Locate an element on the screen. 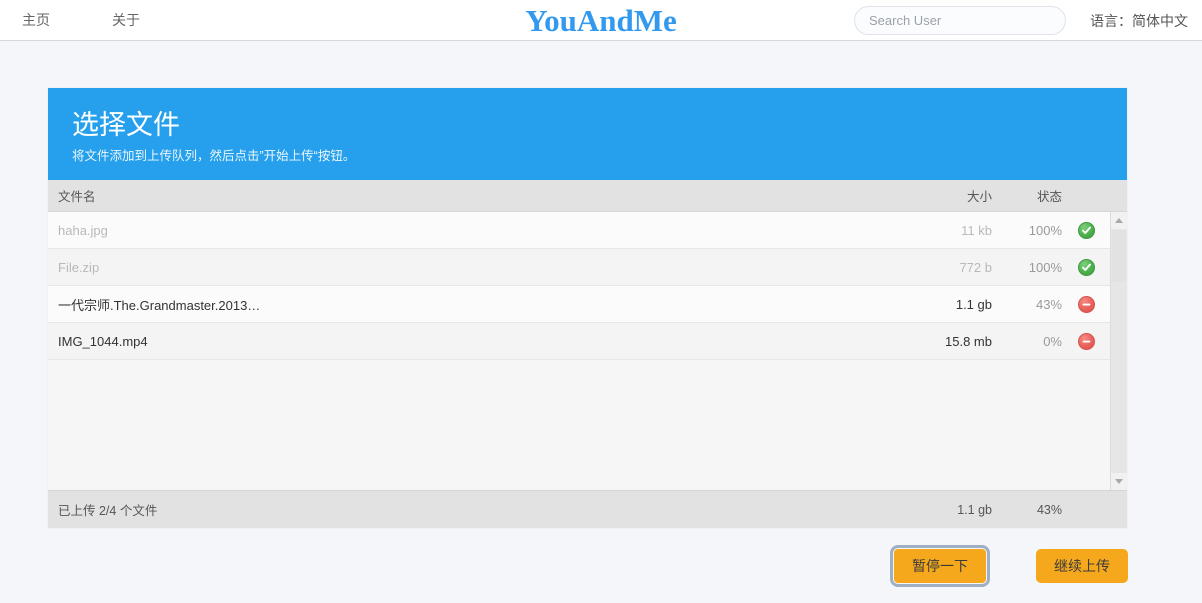  column-header-filename: 文件名 is located at coordinates (77, 197).